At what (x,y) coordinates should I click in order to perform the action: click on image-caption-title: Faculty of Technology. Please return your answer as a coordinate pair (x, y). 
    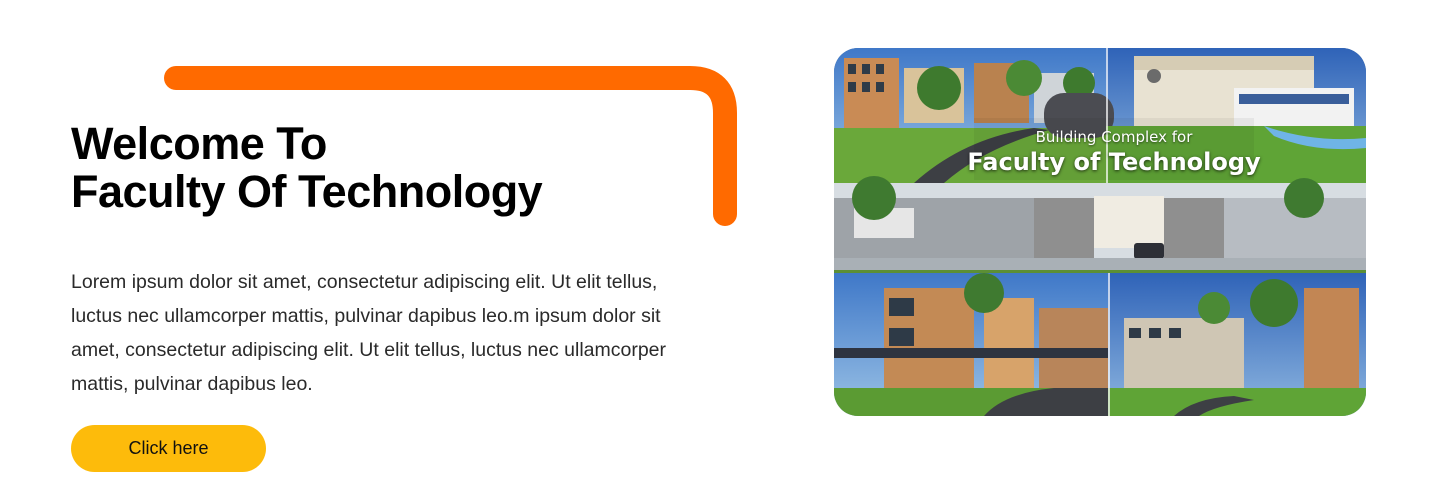
    Looking at the image, I should click on (1114, 162).